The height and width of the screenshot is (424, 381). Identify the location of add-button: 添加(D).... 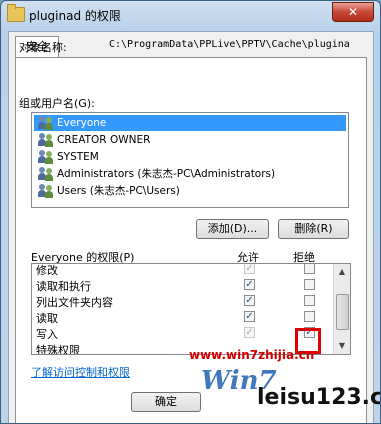
(232, 229).